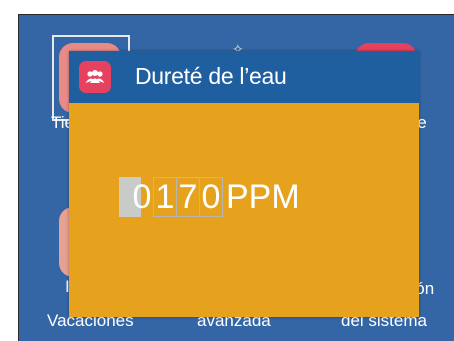 This screenshot has width=454, height=341. What do you see at coordinates (188, 197) in the screenshot?
I see `digit-3: 7` at bounding box center [188, 197].